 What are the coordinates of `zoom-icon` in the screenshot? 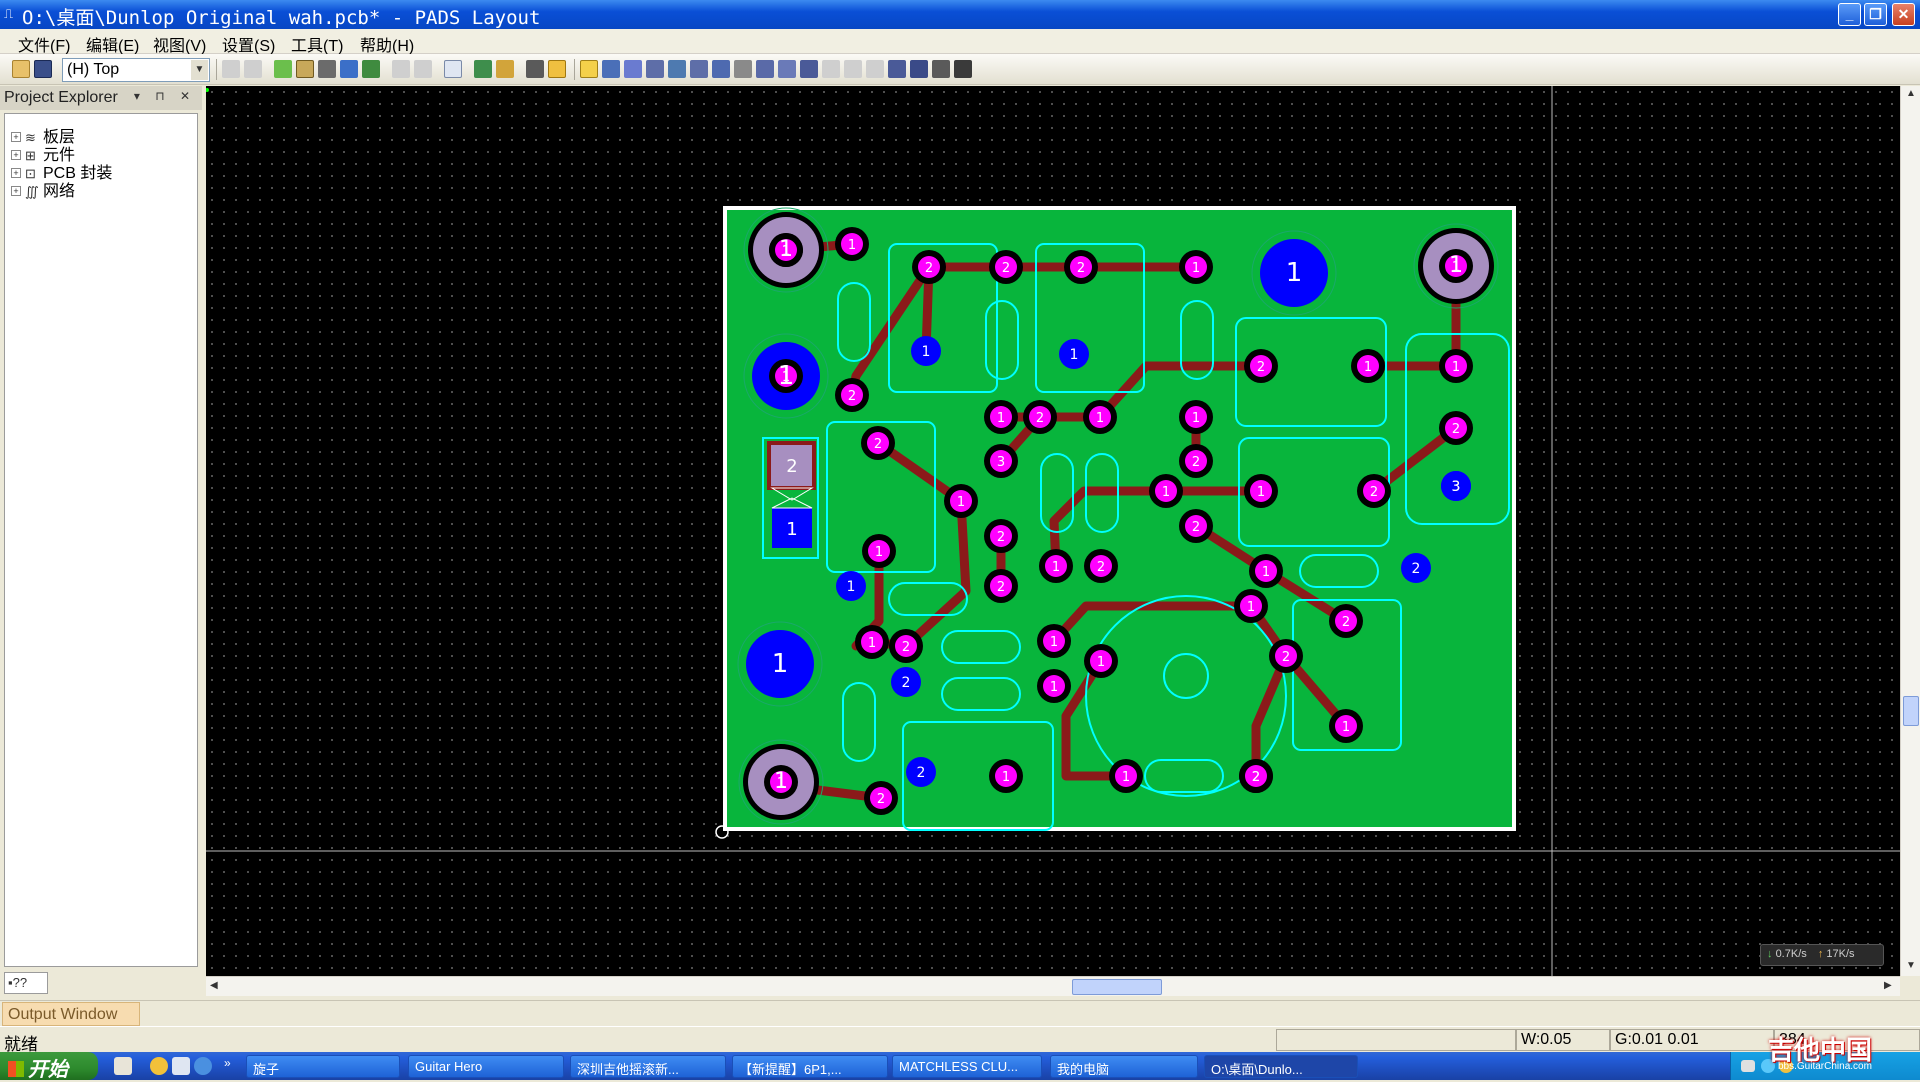 It's located at (453, 69).